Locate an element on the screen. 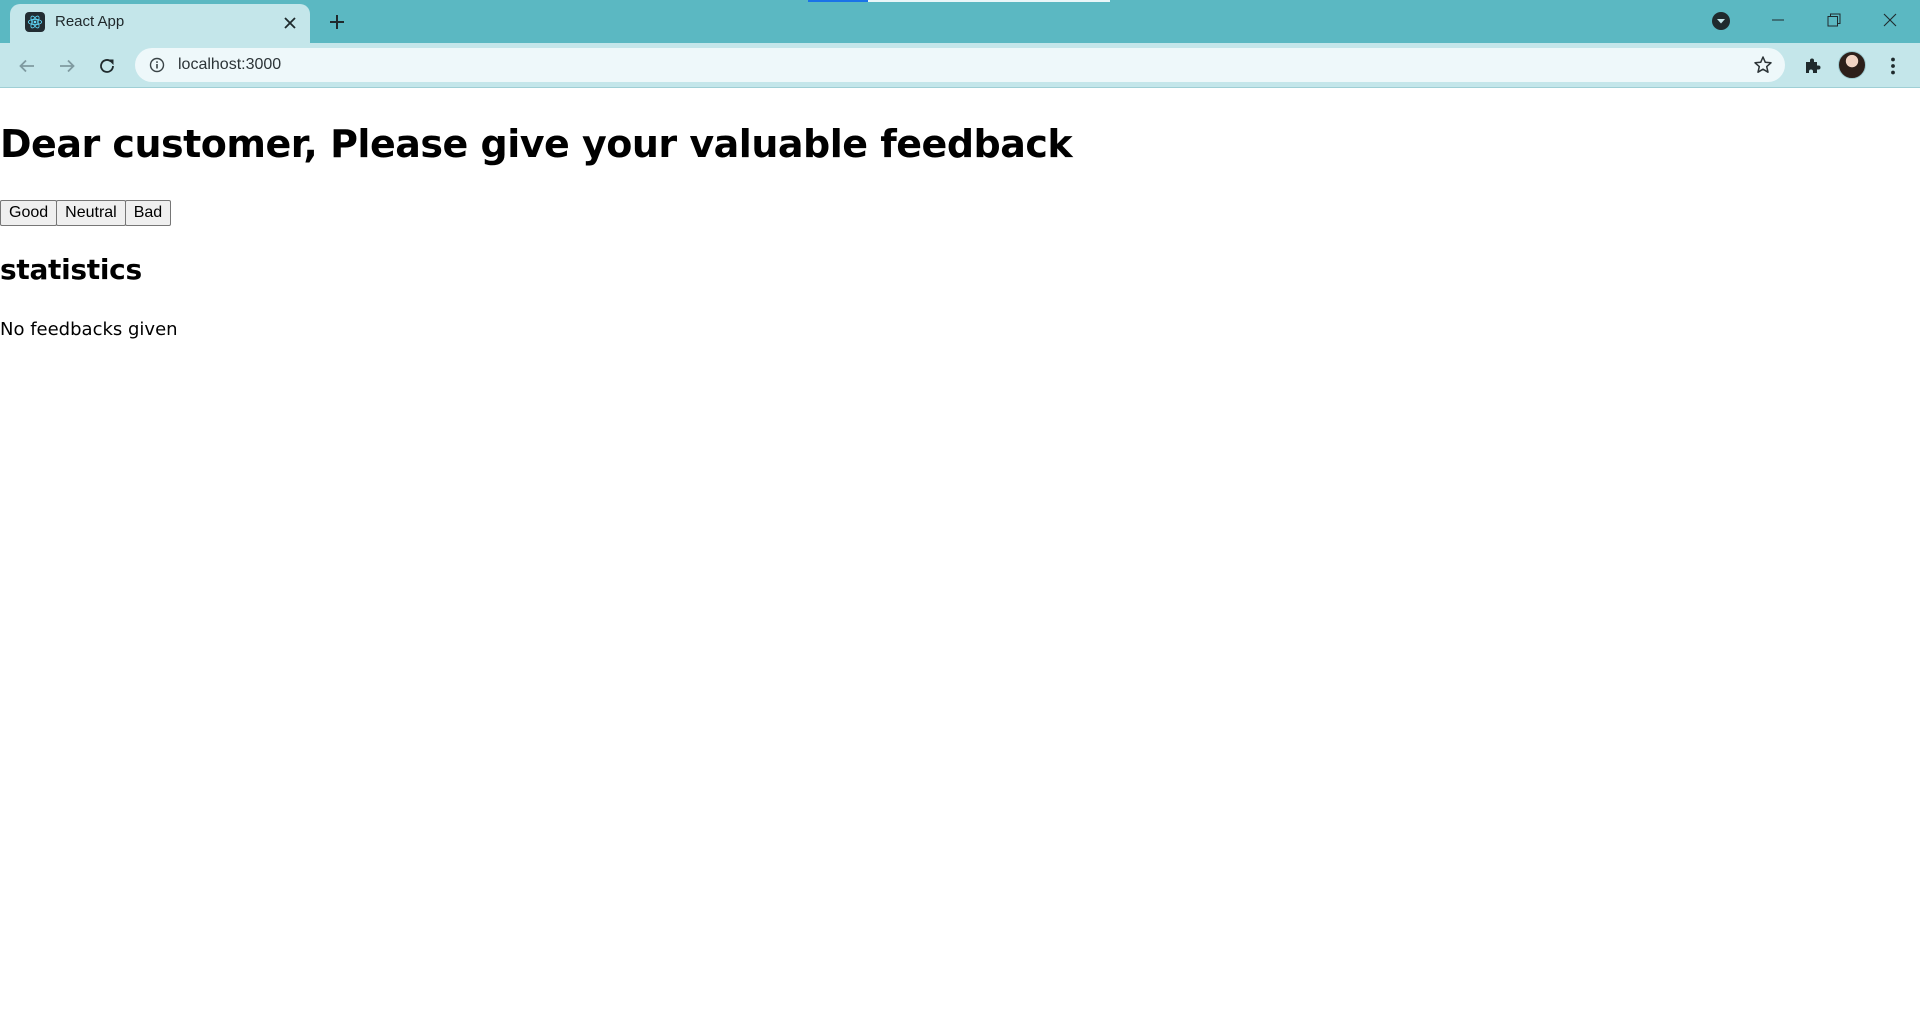  minimize-window-icon is located at coordinates (1778, 20).